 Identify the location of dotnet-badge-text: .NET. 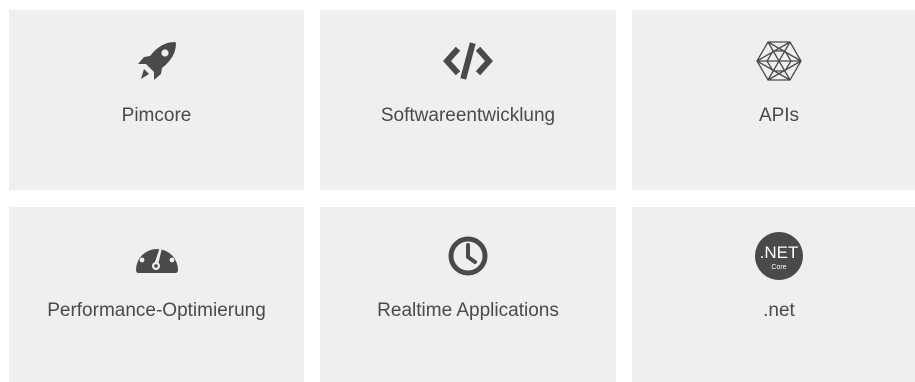
(779, 252).